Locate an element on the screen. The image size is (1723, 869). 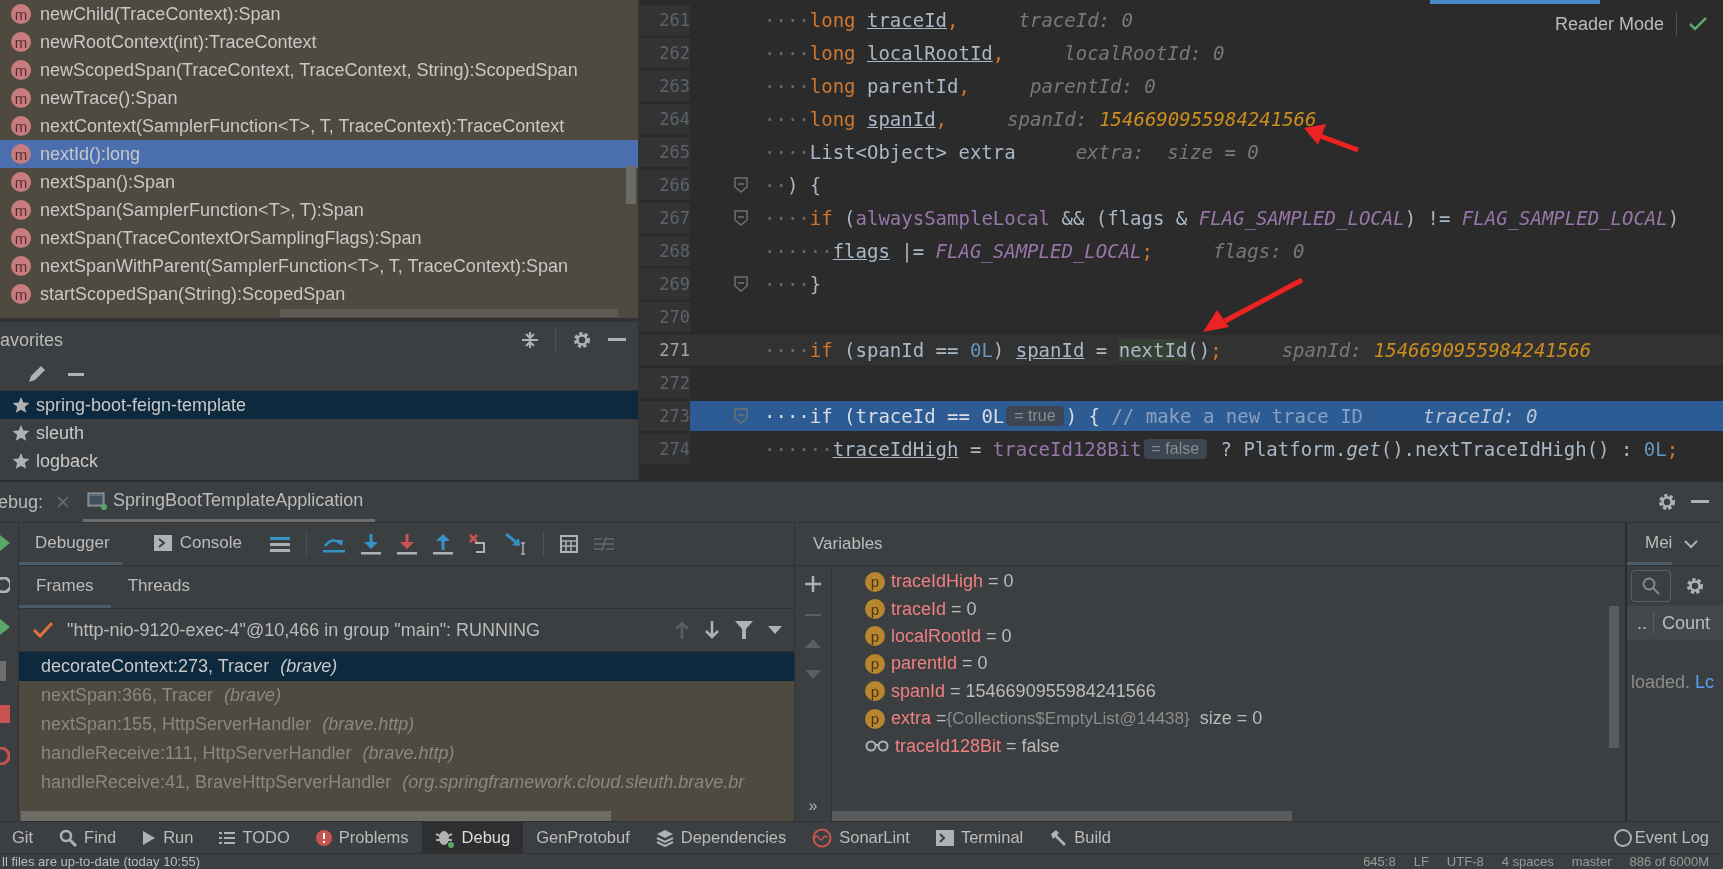
lines-icon is located at coordinates (280, 544).